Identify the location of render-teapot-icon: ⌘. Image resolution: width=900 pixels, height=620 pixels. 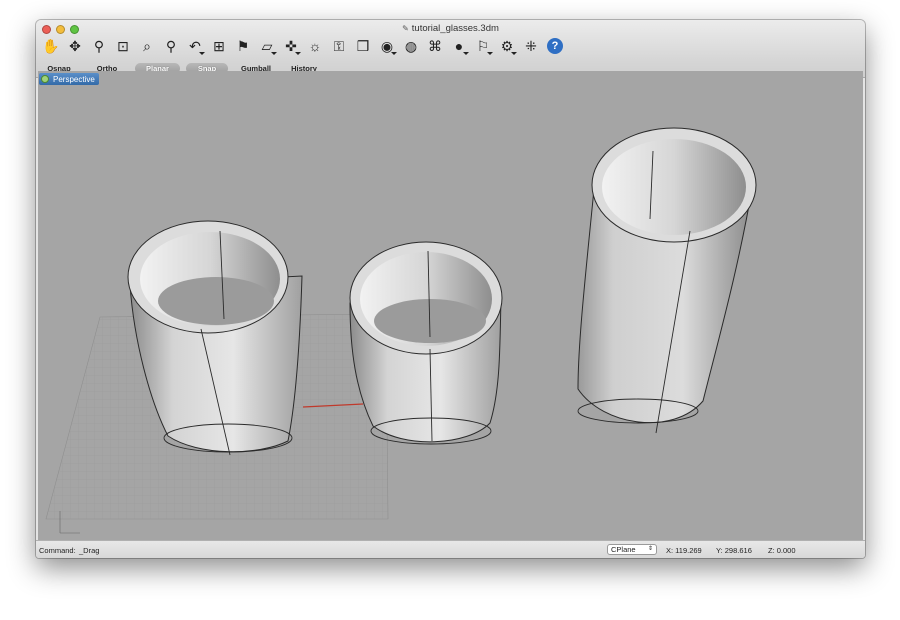
(435, 46).